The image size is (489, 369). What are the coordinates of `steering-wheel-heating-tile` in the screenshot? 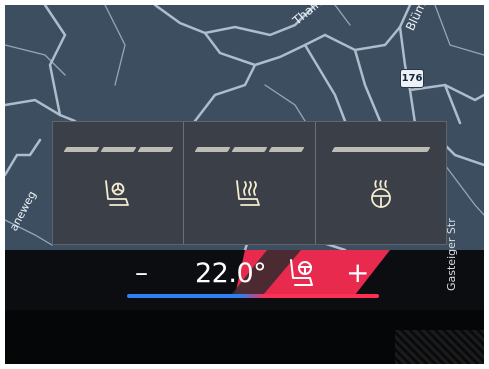 It's located at (381, 183).